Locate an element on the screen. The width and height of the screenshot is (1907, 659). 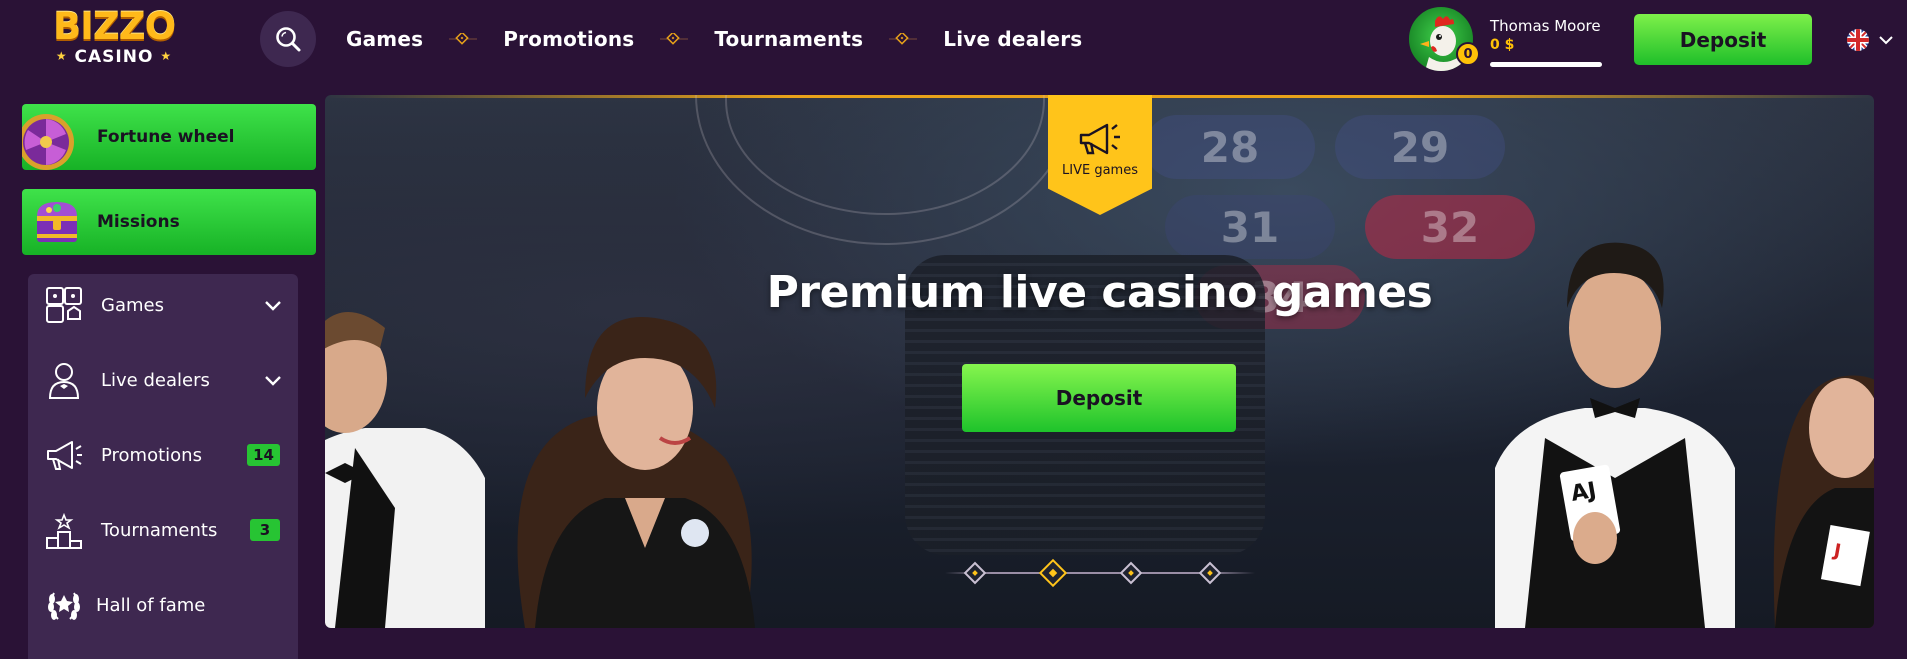
sidebar-item-games: Games is located at coordinates (163, 305).